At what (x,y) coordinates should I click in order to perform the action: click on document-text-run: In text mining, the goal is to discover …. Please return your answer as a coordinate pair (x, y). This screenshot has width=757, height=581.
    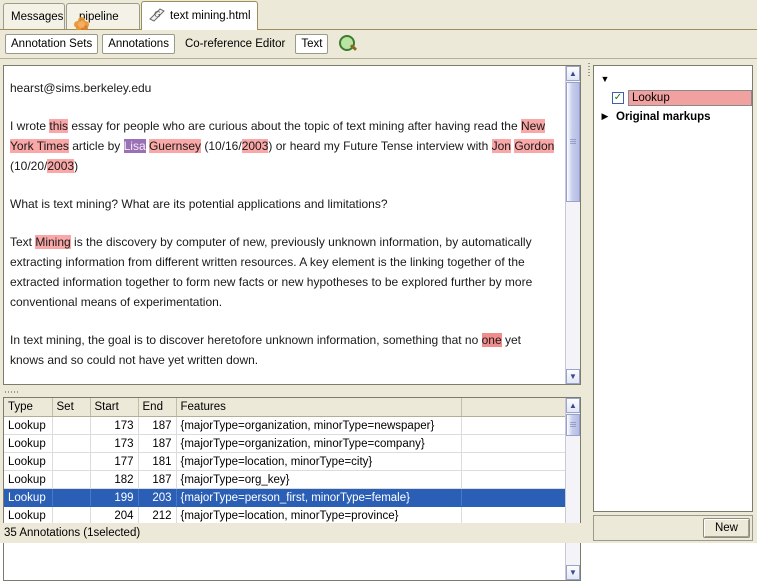
    Looking at the image, I should click on (246, 340).